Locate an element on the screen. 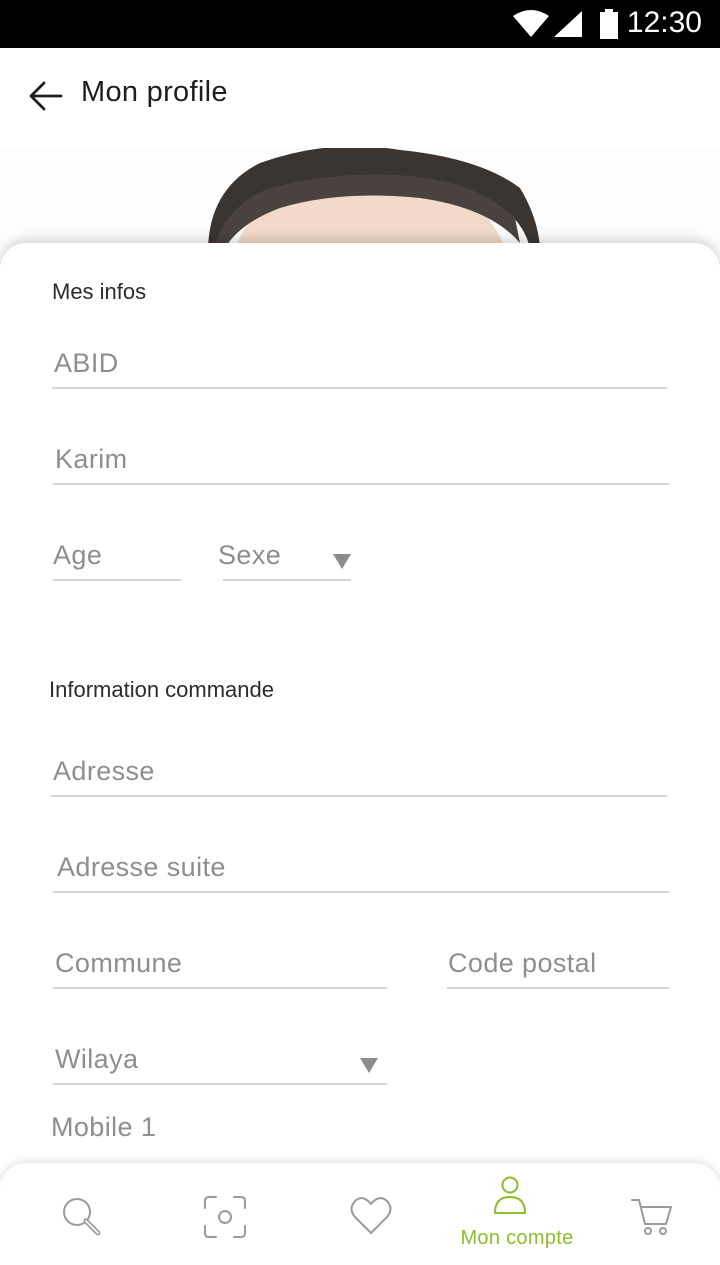  section-title-commande: Information commande is located at coordinates (161, 689).